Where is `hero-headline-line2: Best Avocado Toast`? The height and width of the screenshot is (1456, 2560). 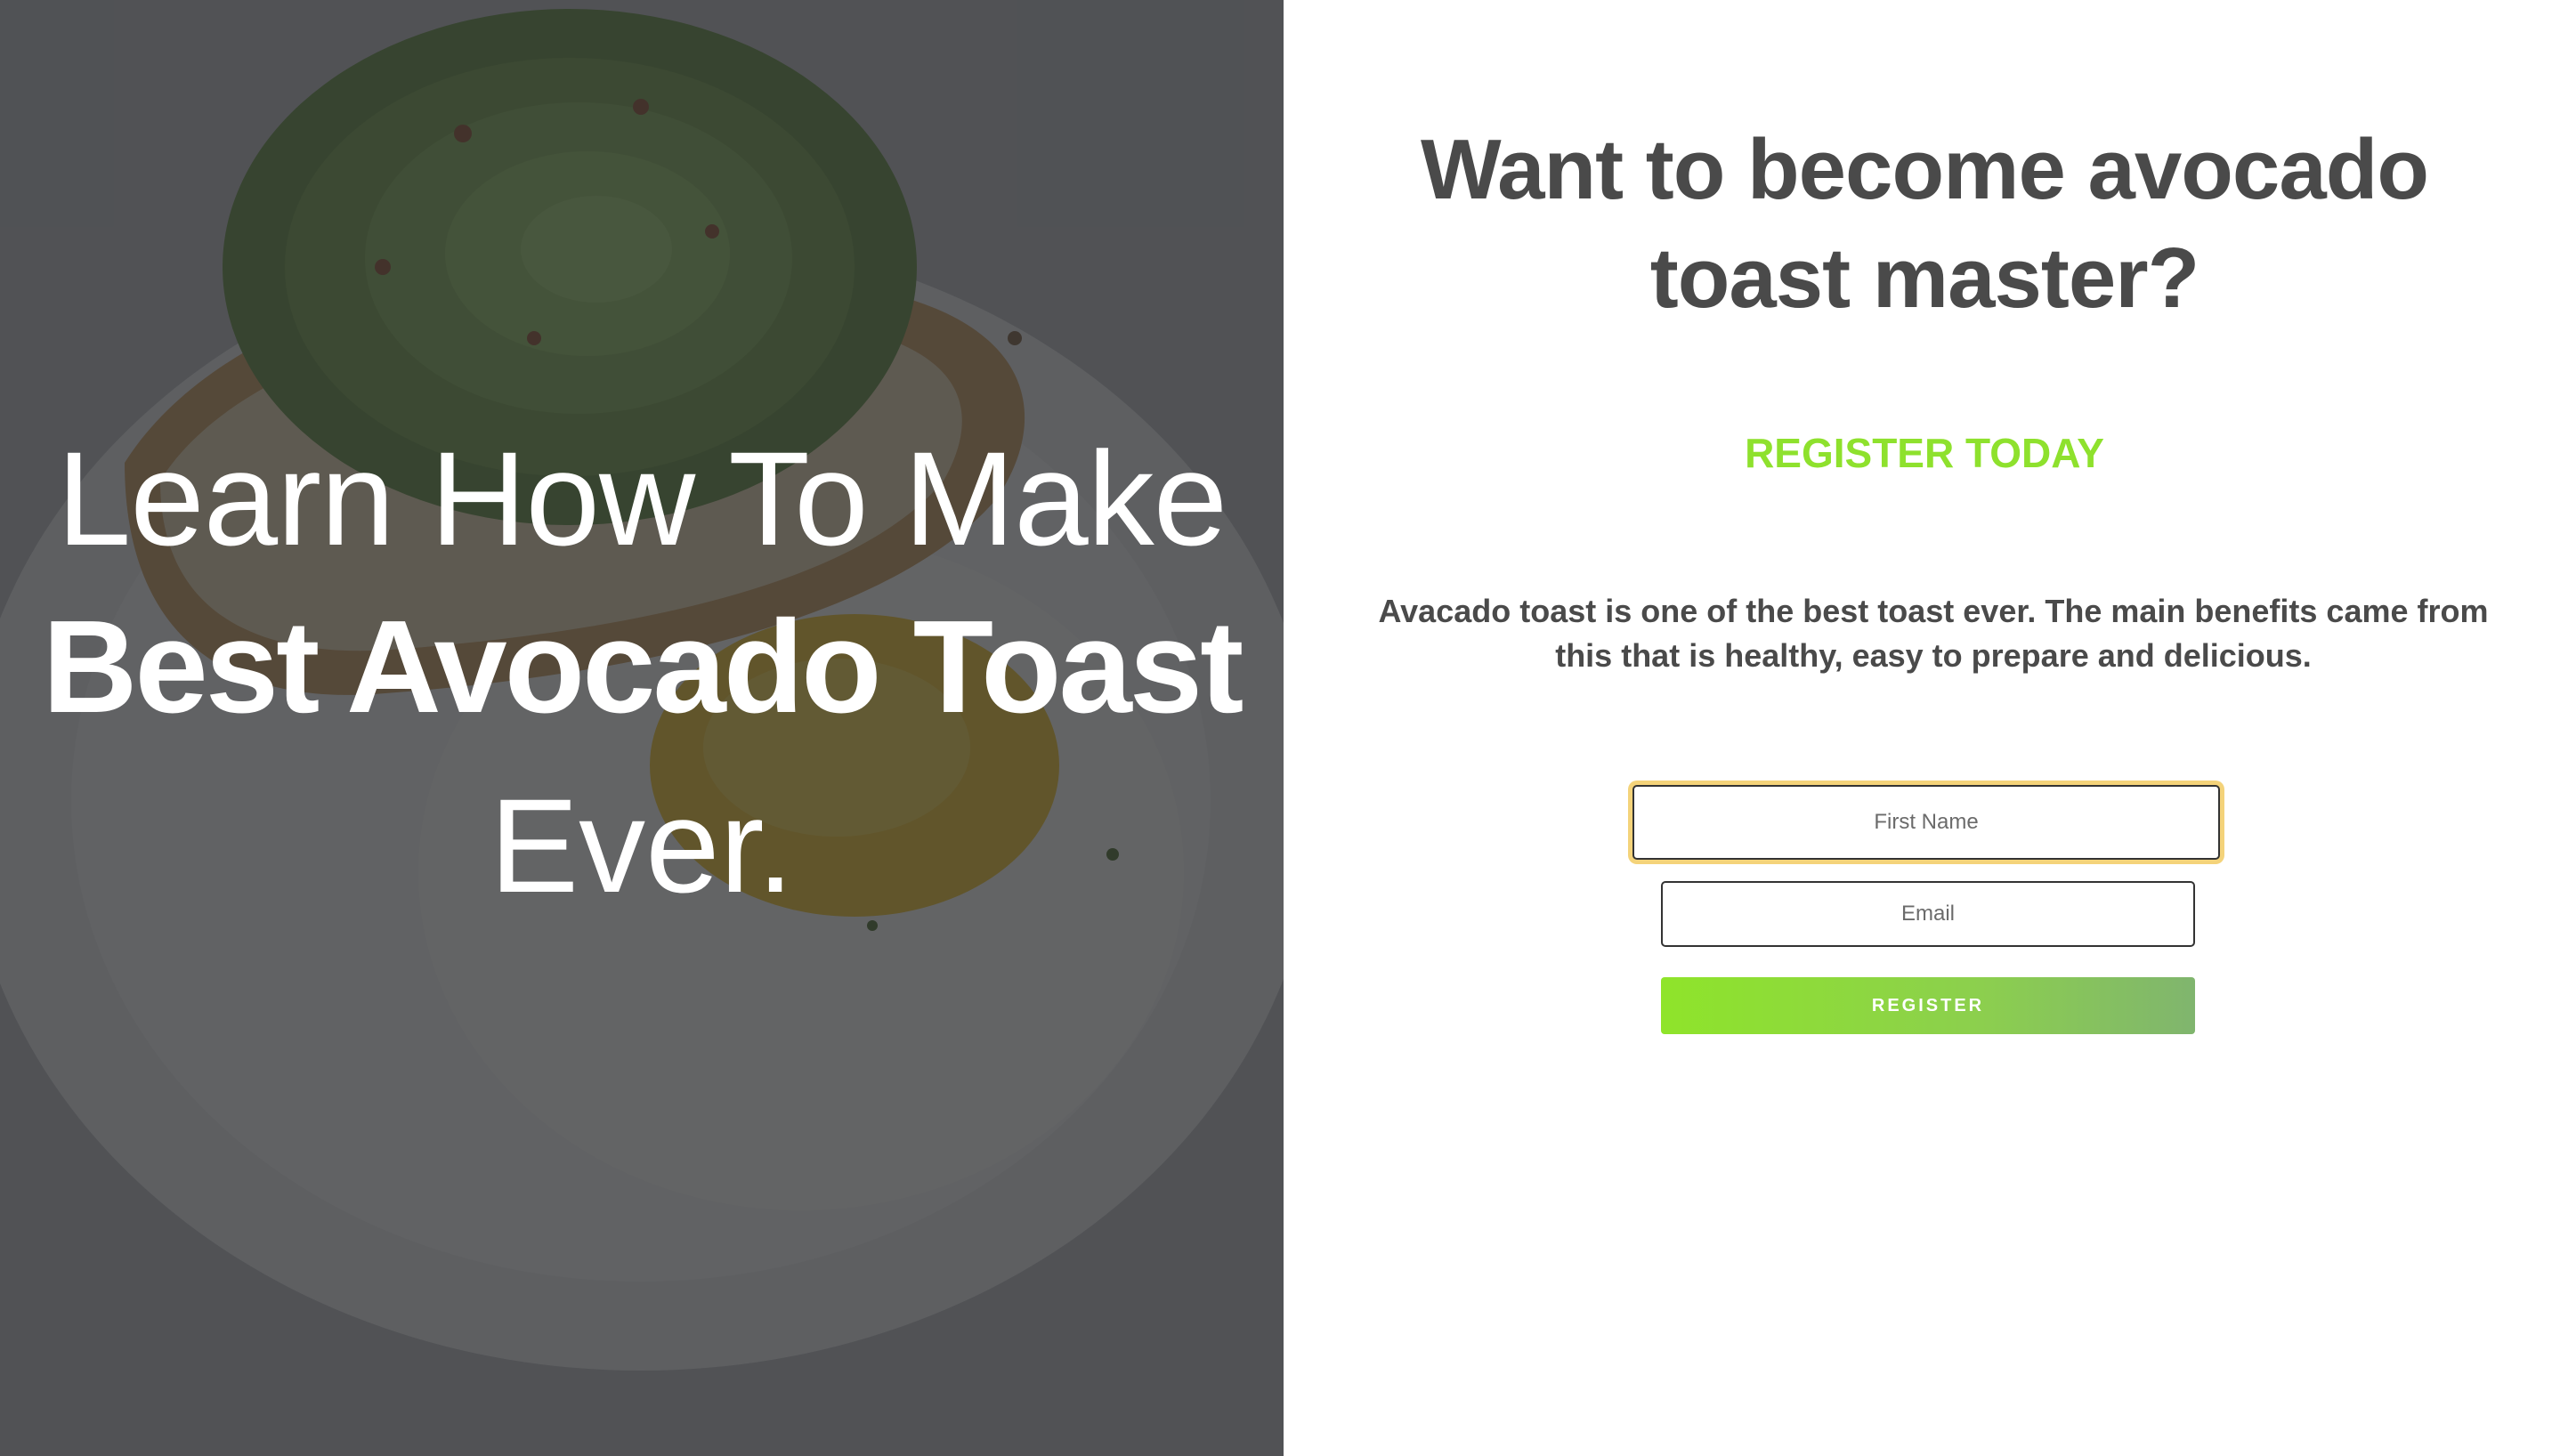 hero-headline-line2: Best Avocado Toast is located at coordinates (643, 667).